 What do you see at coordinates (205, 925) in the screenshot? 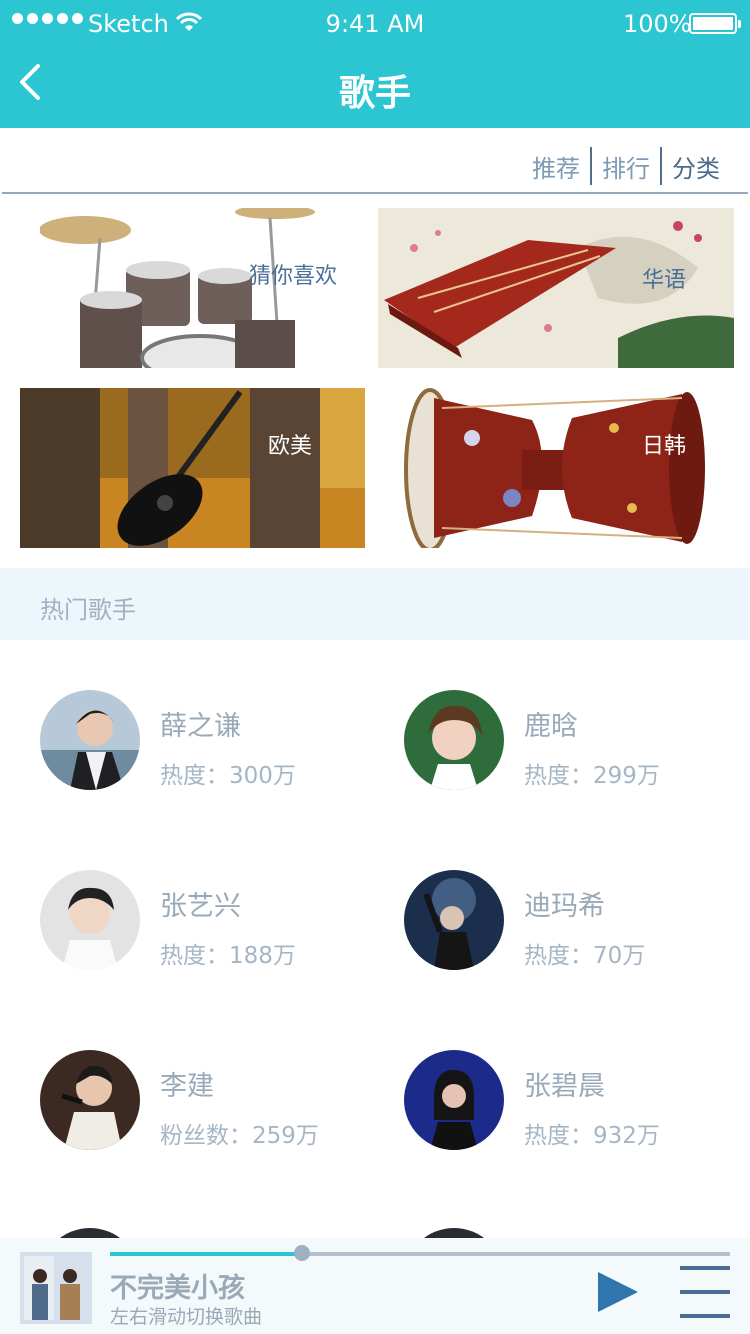
I see `singer-item: 张艺兴 热度：188万` at bounding box center [205, 925].